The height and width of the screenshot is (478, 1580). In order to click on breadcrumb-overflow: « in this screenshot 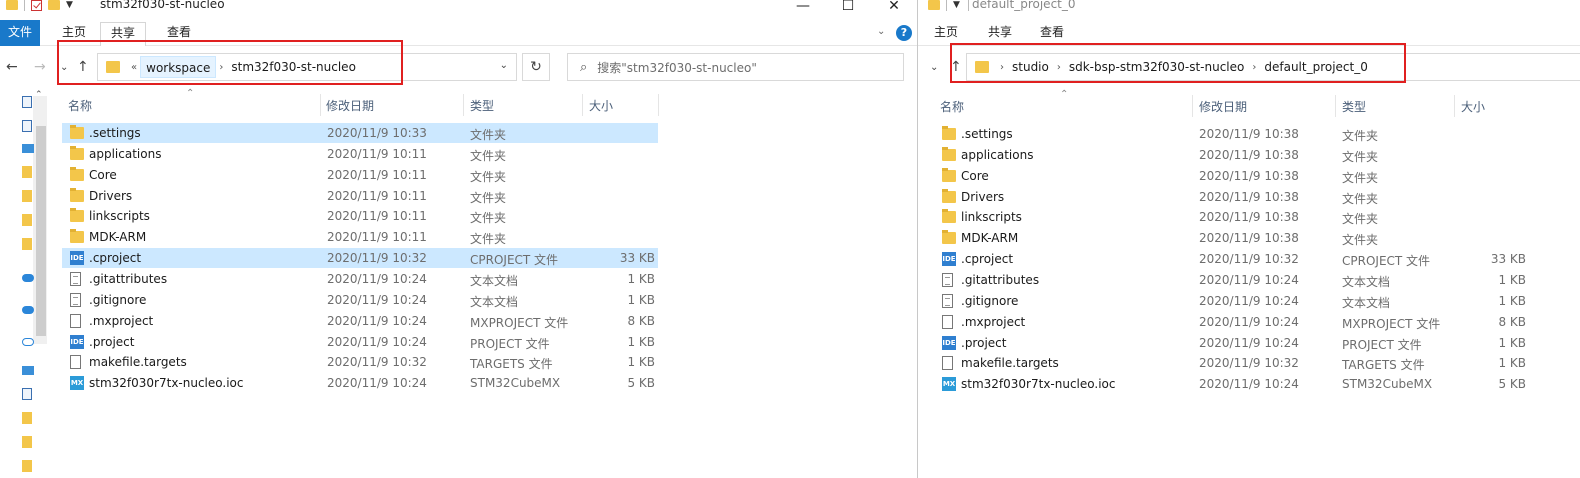, I will do `click(134, 67)`.